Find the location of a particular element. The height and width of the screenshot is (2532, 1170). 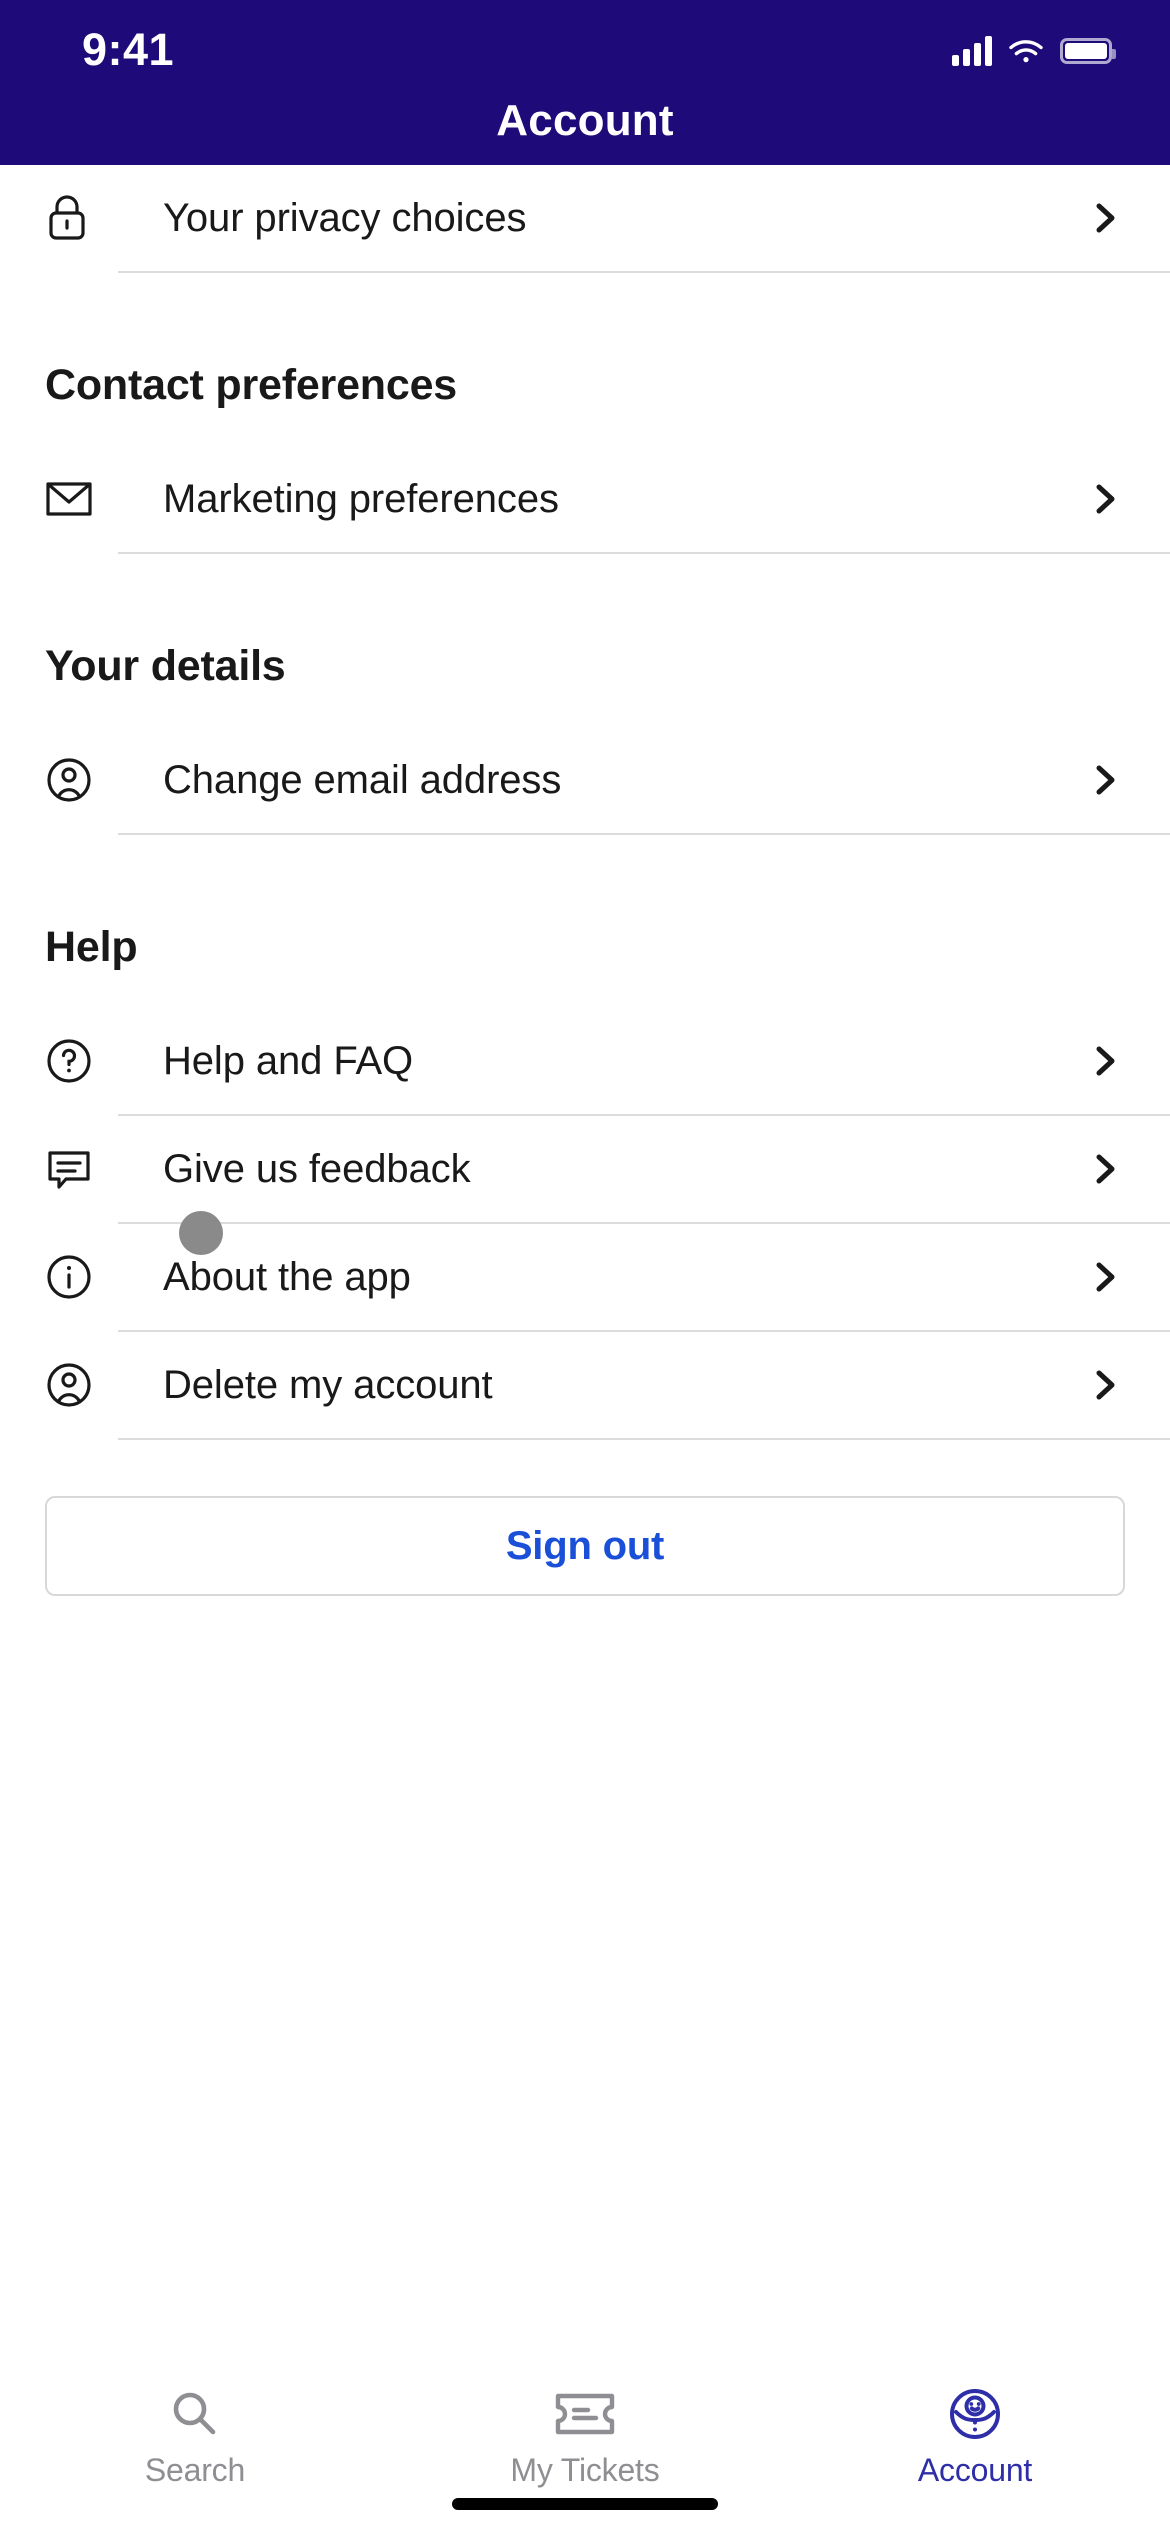

battery-icon is located at coordinates (1088, 51).